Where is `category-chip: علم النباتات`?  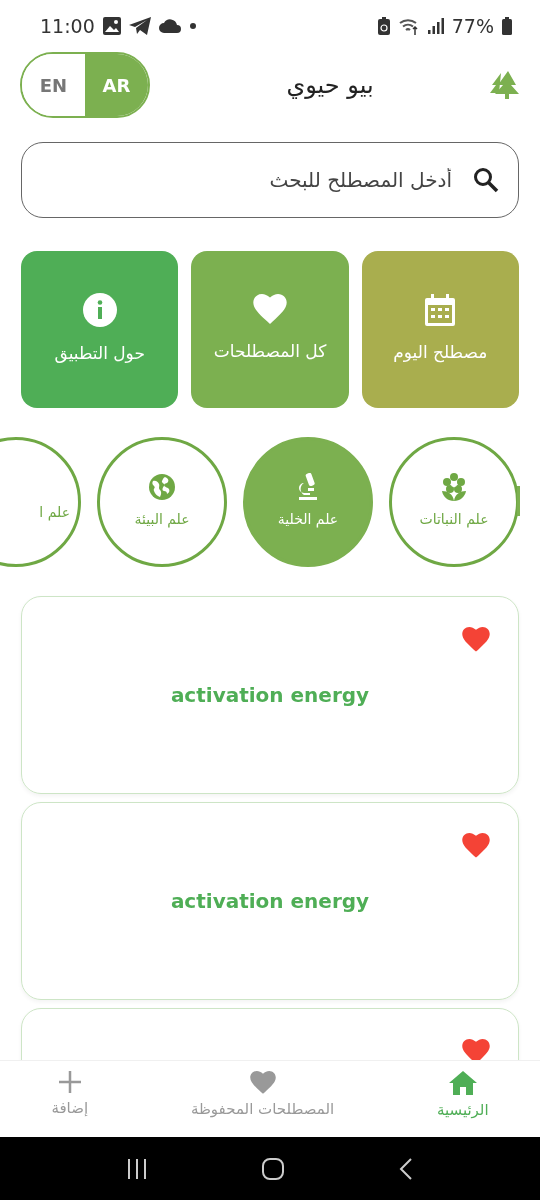
category-chip: علم النباتات is located at coordinates (454, 501).